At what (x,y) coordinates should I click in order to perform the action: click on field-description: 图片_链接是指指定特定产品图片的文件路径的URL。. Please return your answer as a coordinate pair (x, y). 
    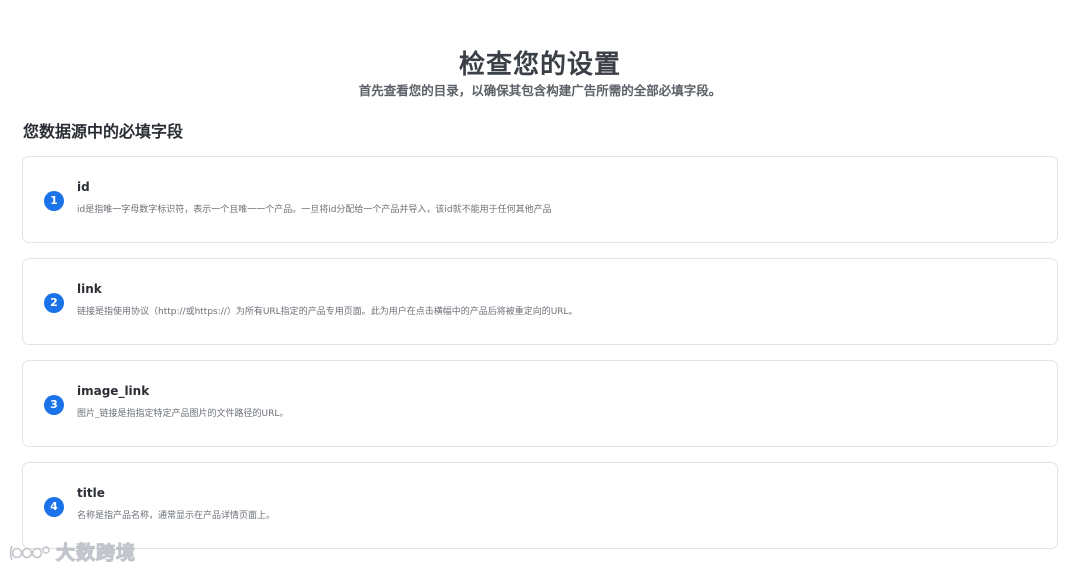
    Looking at the image, I should click on (183, 414).